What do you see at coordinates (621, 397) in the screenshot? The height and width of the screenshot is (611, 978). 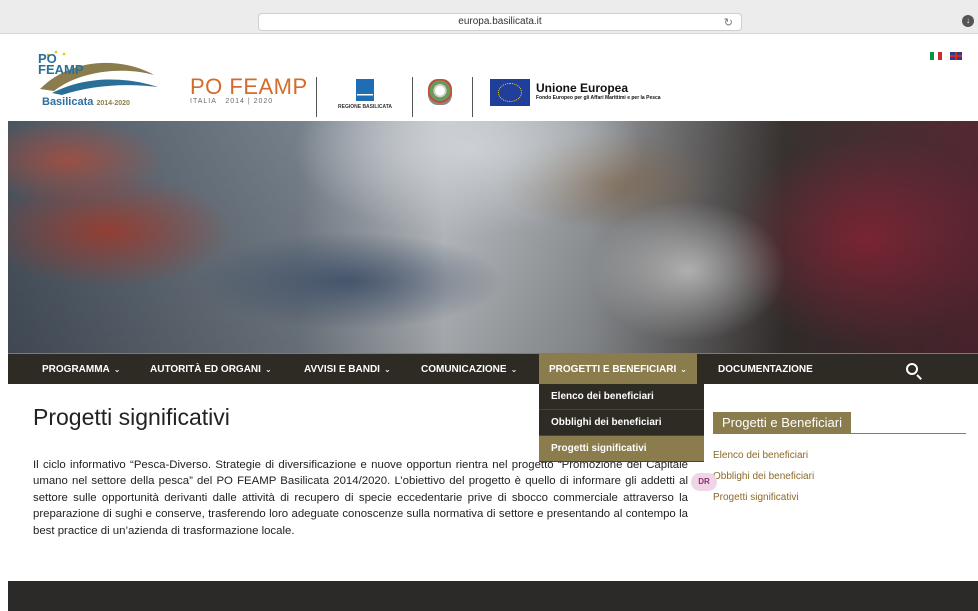 I see `dropdown-item-elenco-beneficiari: Elenco dei beneficiari` at bounding box center [621, 397].